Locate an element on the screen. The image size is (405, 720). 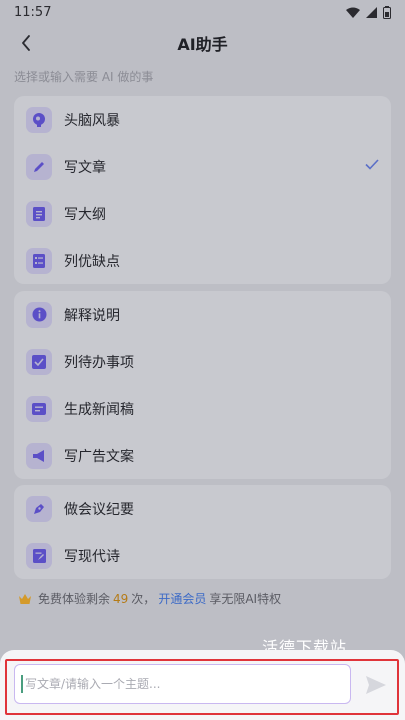
vip-crown-icon is located at coordinates (25, 598).